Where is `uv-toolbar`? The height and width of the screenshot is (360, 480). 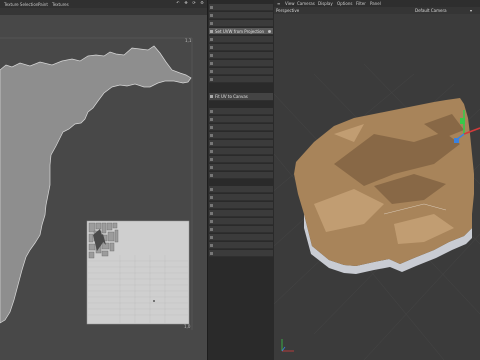 uv-toolbar is located at coordinates (103, 11).